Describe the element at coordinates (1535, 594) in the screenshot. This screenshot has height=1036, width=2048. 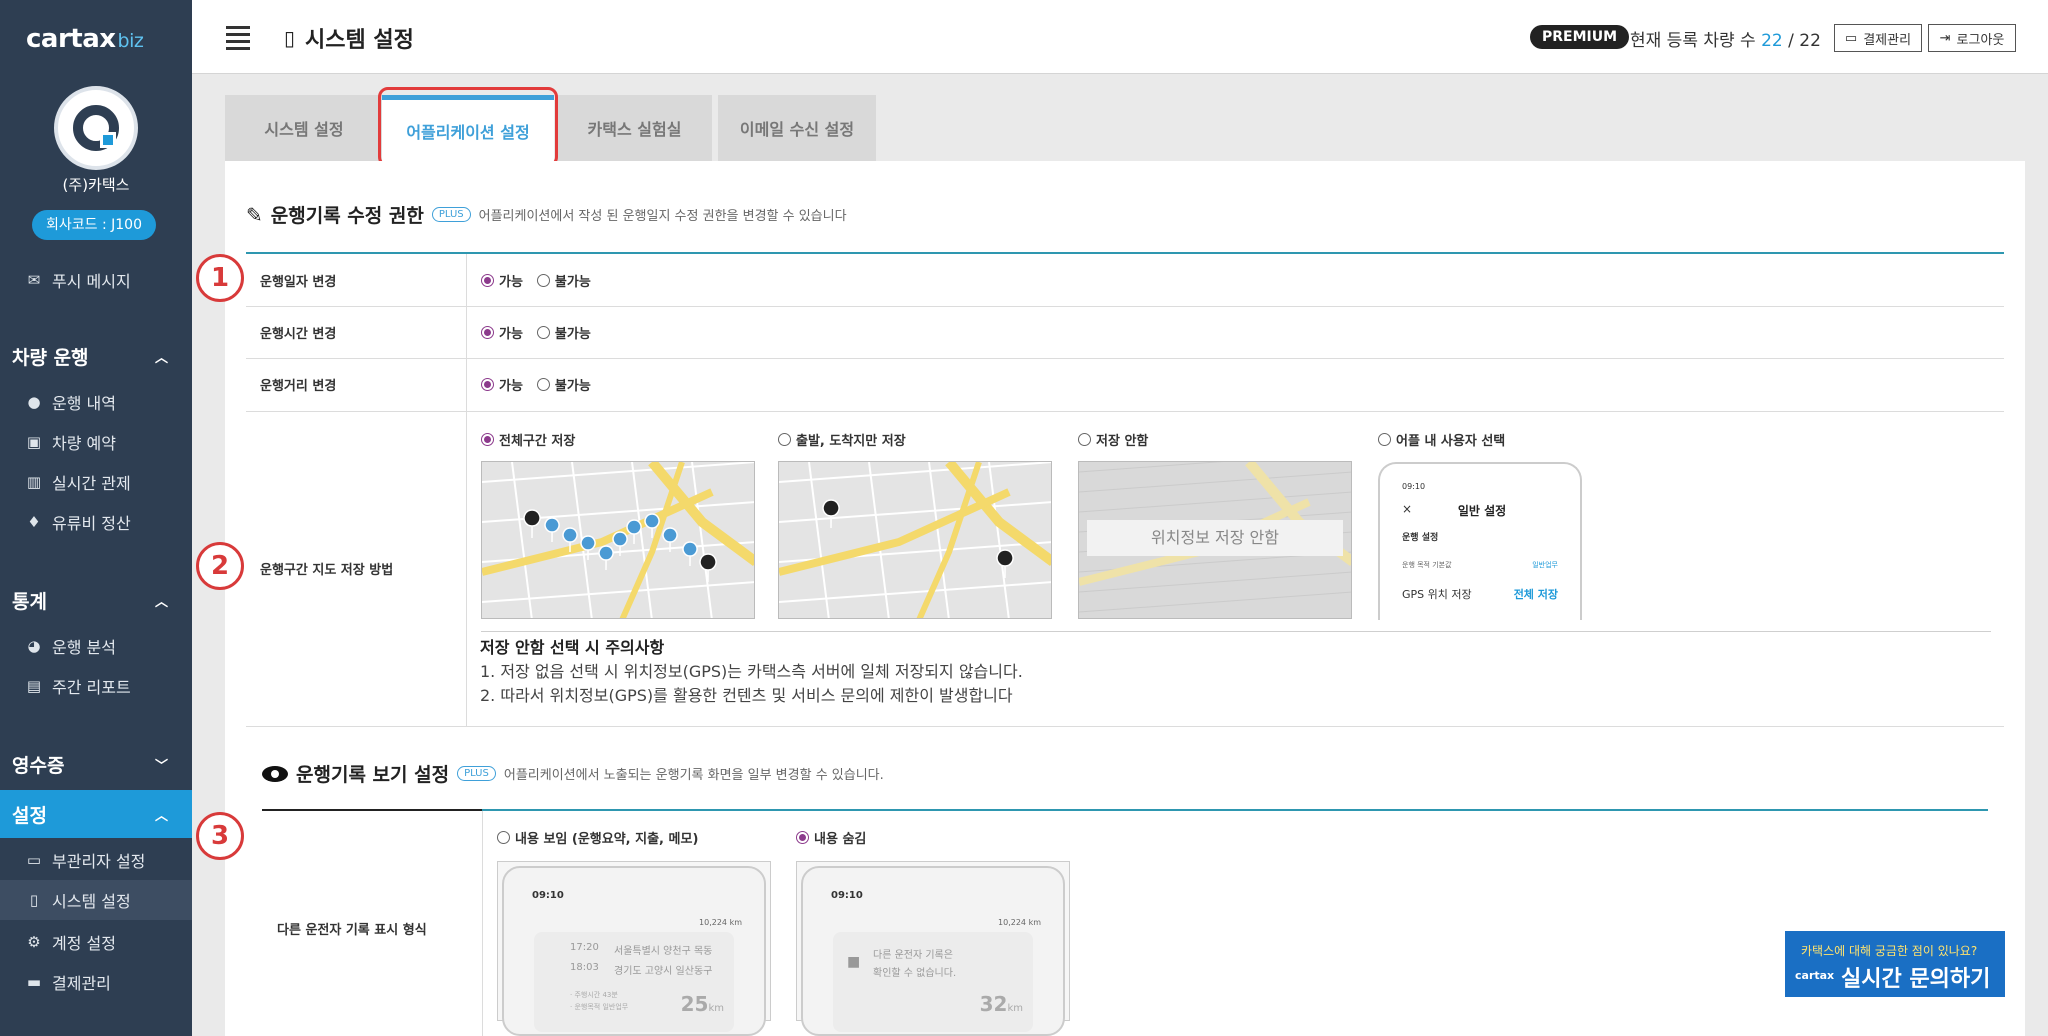
I see `phone-row2-value: 전체 저장` at that location.